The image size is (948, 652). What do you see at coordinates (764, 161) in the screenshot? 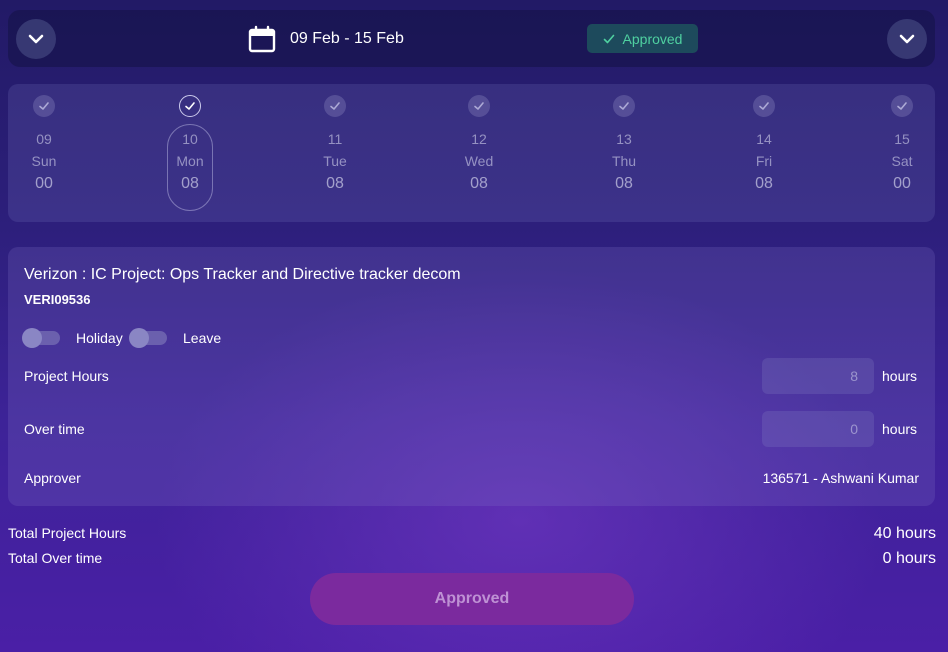
I see `day-weekday: Fri` at bounding box center [764, 161].